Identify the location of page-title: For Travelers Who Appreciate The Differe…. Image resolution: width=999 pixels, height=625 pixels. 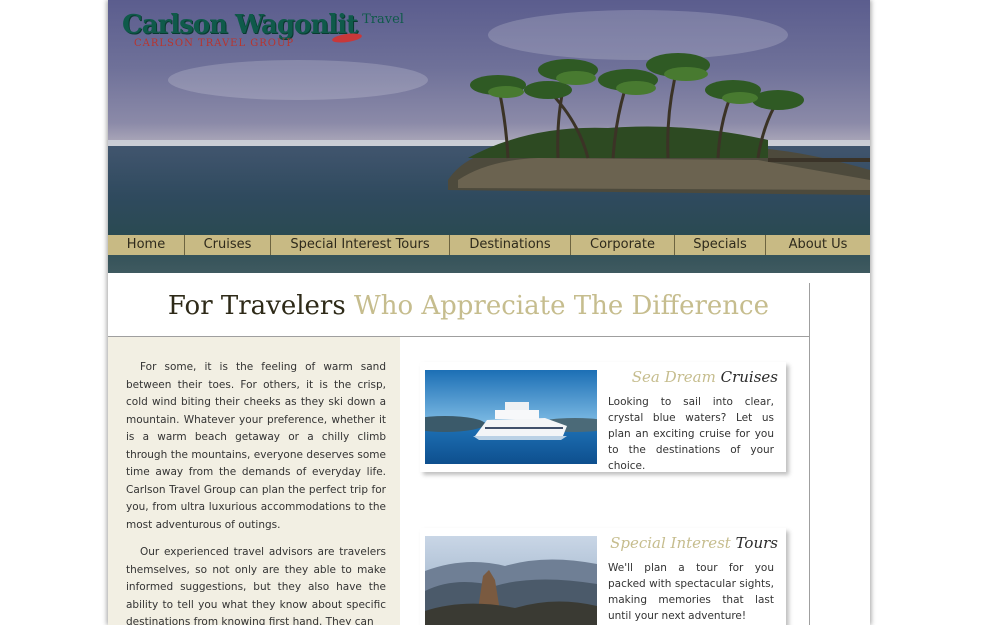
(468, 306).